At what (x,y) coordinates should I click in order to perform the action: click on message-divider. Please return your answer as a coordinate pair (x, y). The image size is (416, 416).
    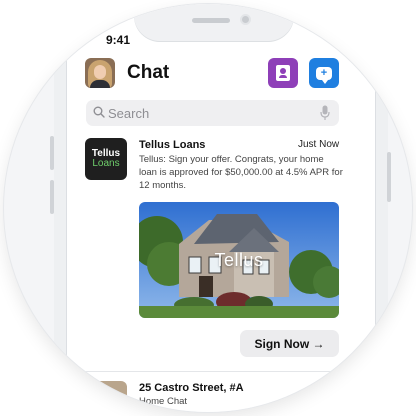
    Looking at the image, I should click on (212, 371).